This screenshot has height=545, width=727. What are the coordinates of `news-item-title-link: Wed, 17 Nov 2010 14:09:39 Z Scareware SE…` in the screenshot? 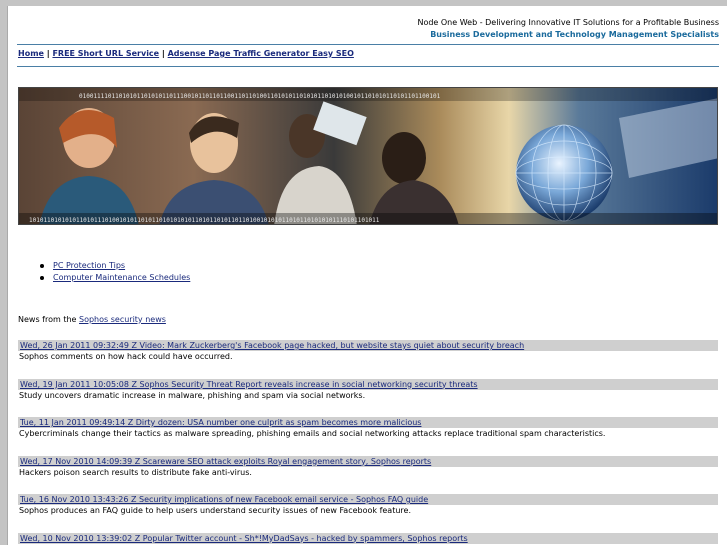 It's located at (225, 461).